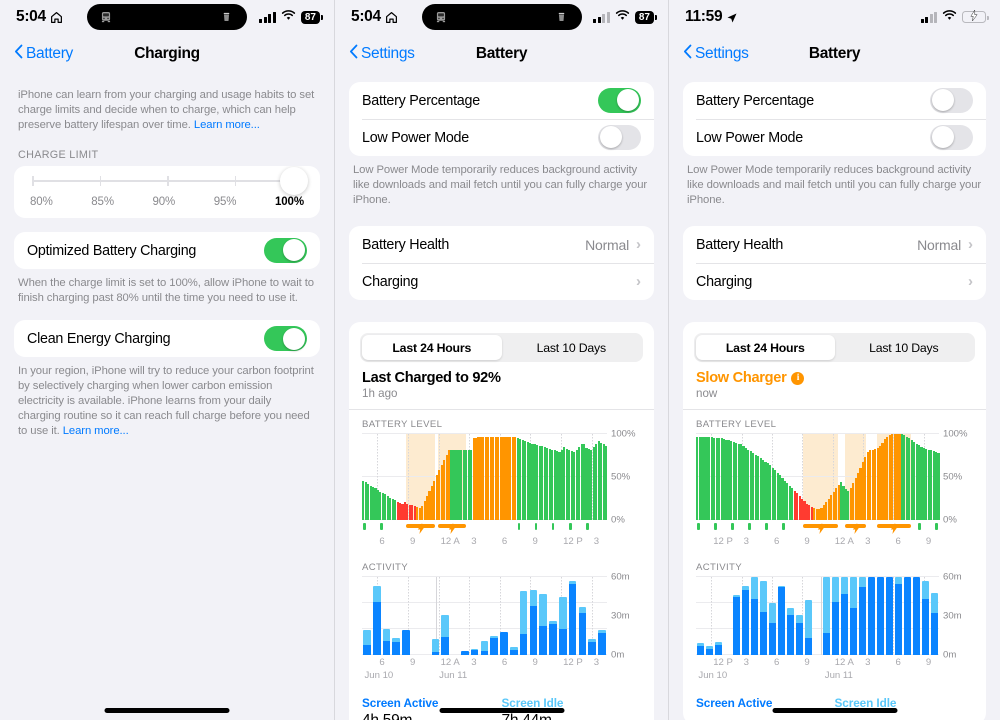  What do you see at coordinates (285, 338) in the screenshot?
I see `clean-energy-charging-toggle` at bounding box center [285, 338].